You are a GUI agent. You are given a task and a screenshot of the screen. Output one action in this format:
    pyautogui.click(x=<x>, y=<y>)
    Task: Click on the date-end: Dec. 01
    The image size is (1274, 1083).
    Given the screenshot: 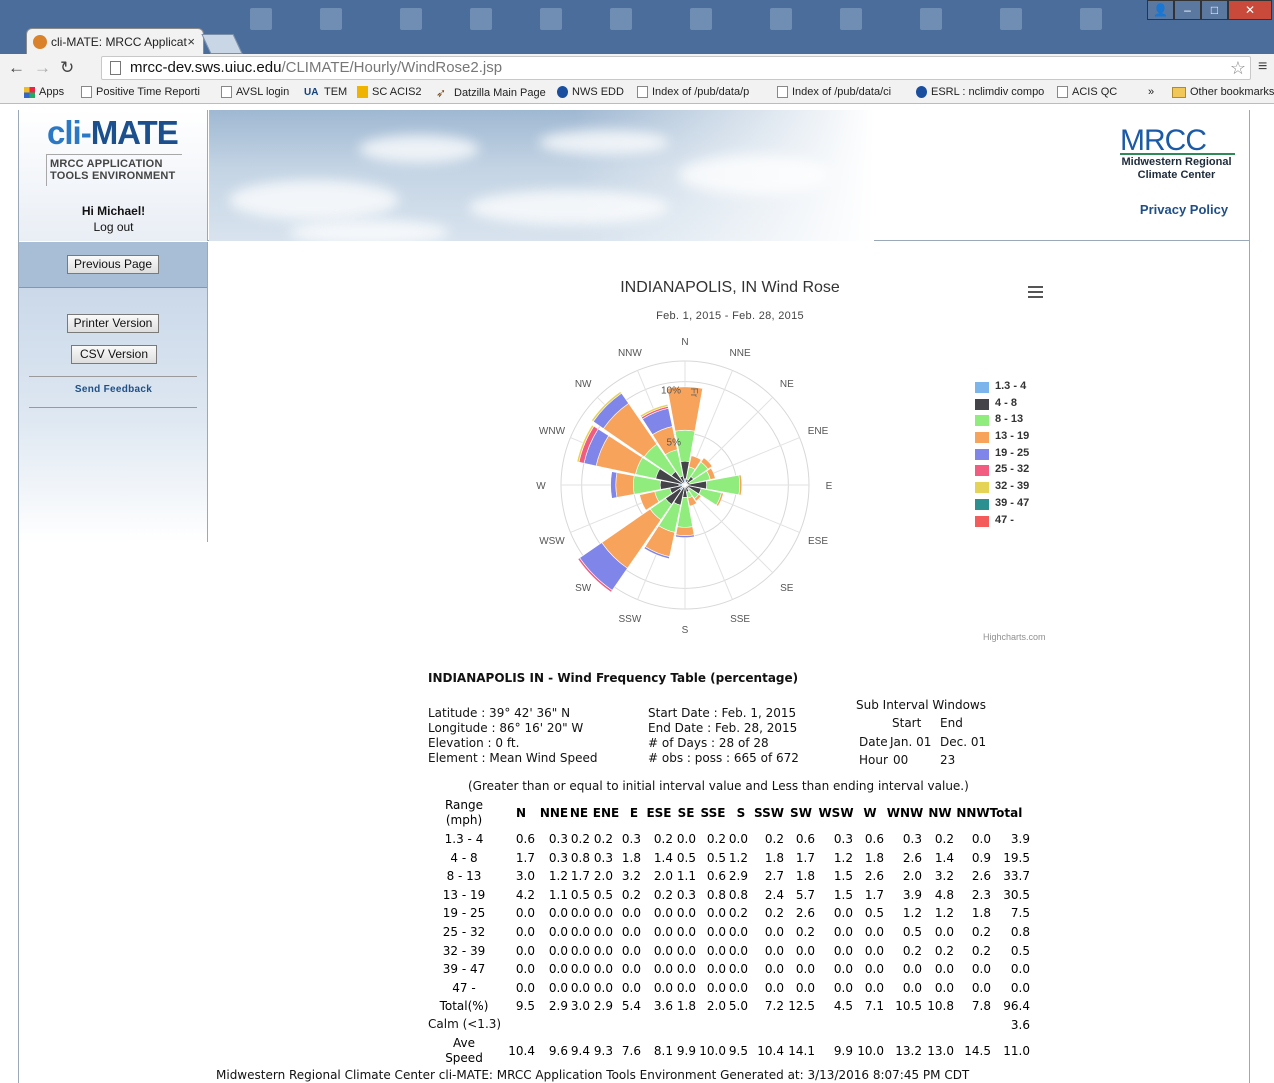 What is the action you would take?
    pyautogui.click(x=963, y=742)
    